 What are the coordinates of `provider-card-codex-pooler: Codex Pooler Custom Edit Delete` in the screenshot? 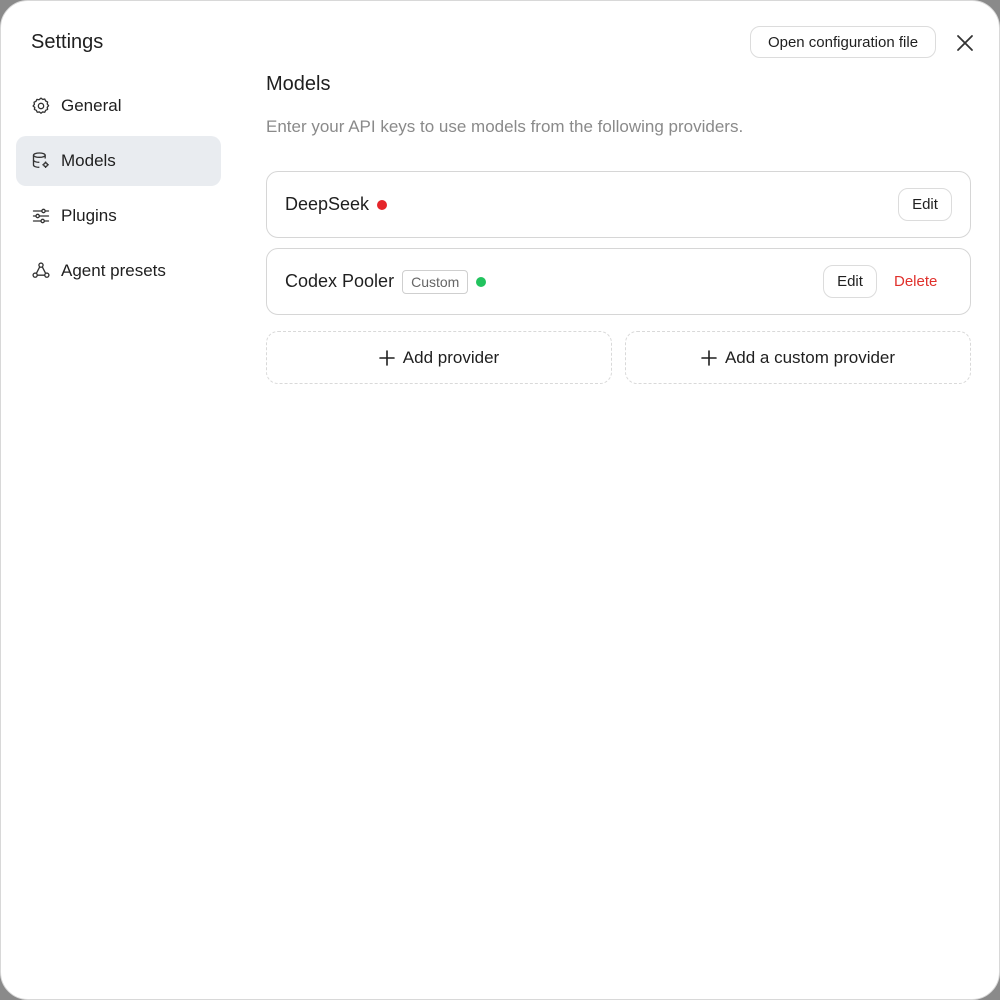 It's located at (618, 281).